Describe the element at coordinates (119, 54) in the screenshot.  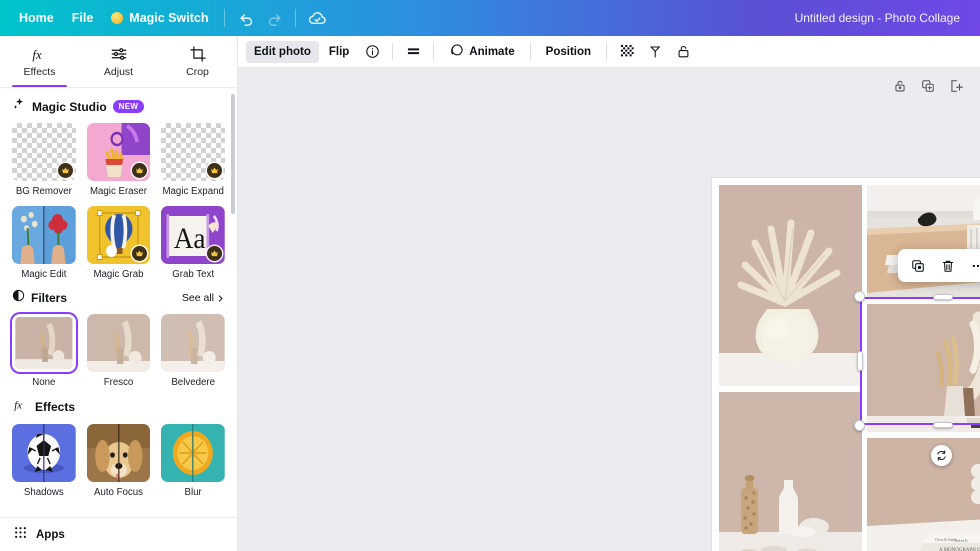
I see `sliders-icon` at that location.